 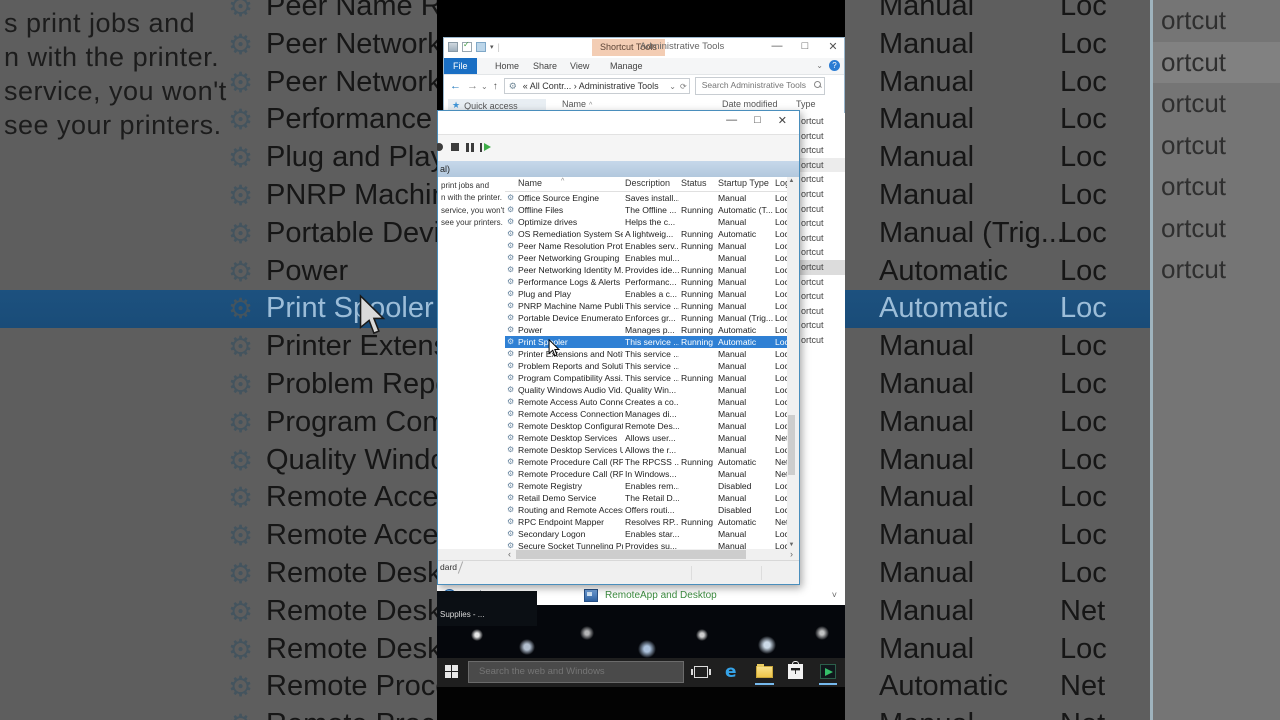 What do you see at coordinates (731, 672) in the screenshot?
I see `edge-browser-icon: e` at bounding box center [731, 672].